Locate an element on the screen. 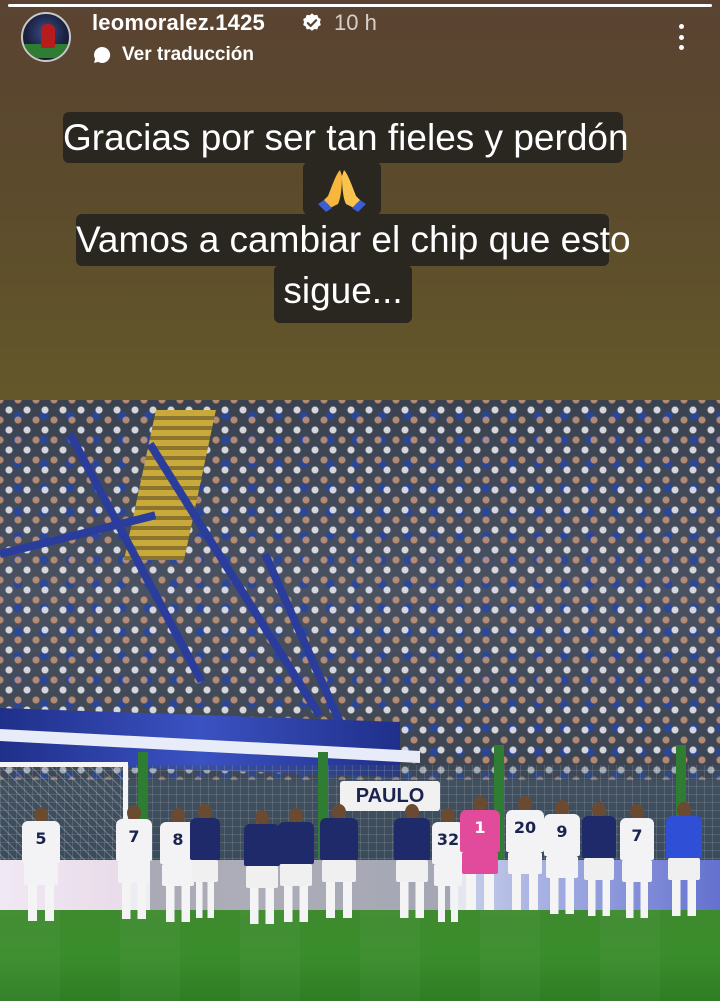  username: leomoralez.1425 is located at coordinates (178, 23).